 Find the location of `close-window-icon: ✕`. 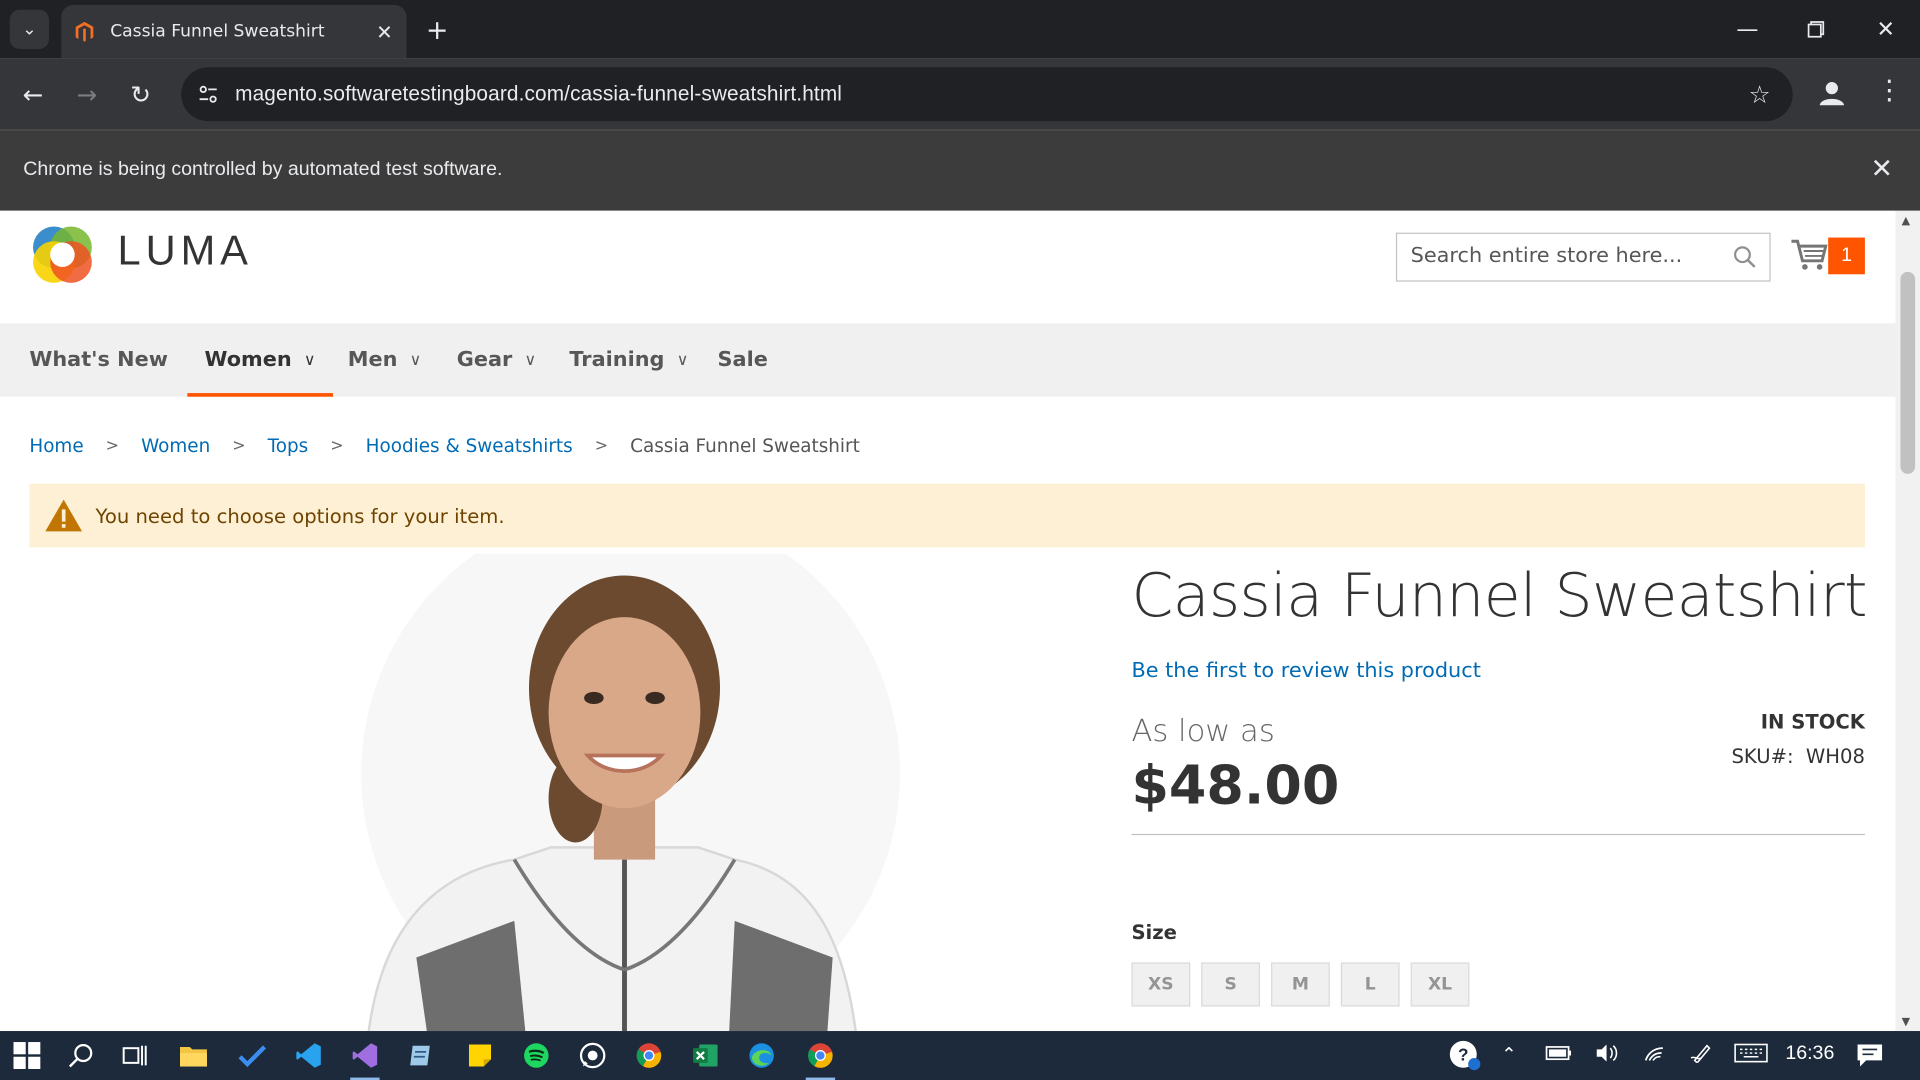

close-window-icon: ✕ is located at coordinates (1886, 29).